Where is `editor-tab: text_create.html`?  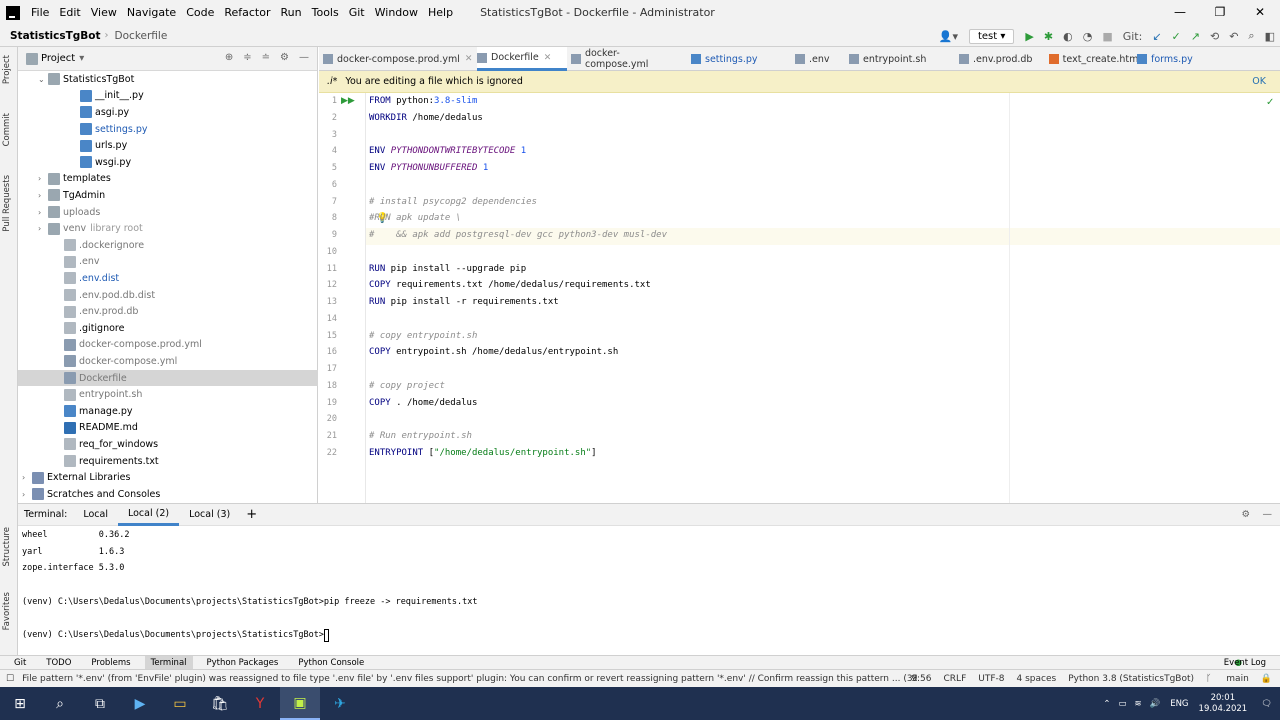
editor-tab: text_create.html is located at coordinates (1095, 59).